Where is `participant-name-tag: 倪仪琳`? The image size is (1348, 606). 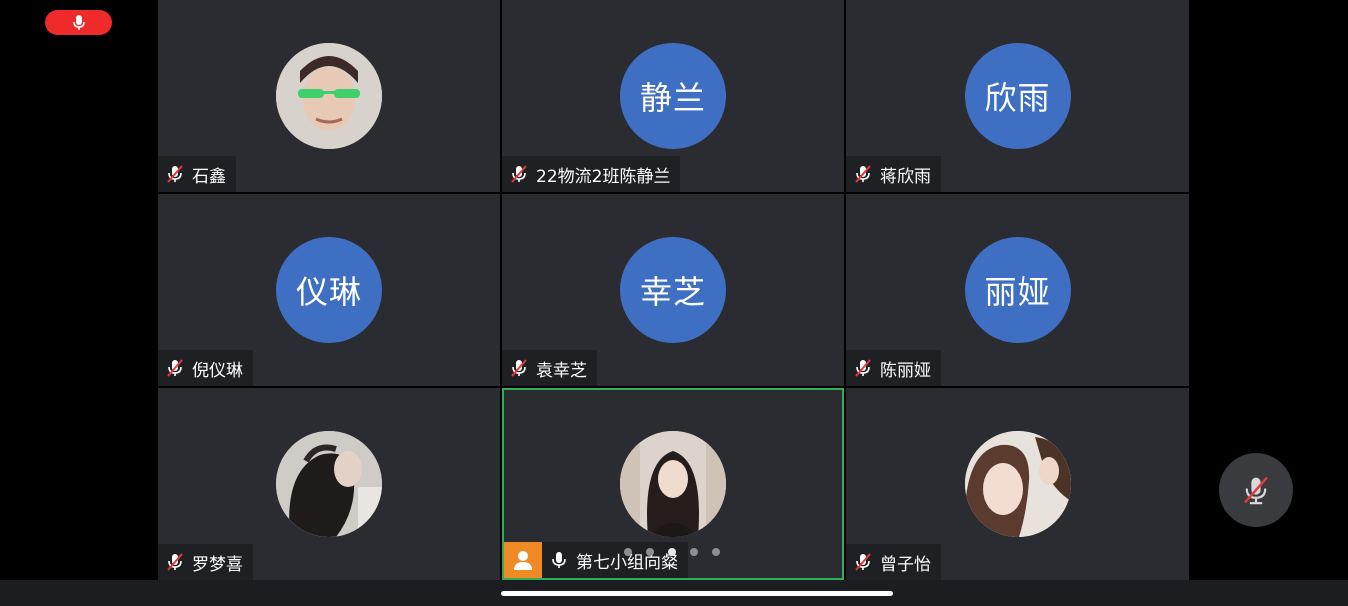 participant-name-tag: 倪仪琳 is located at coordinates (205, 368).